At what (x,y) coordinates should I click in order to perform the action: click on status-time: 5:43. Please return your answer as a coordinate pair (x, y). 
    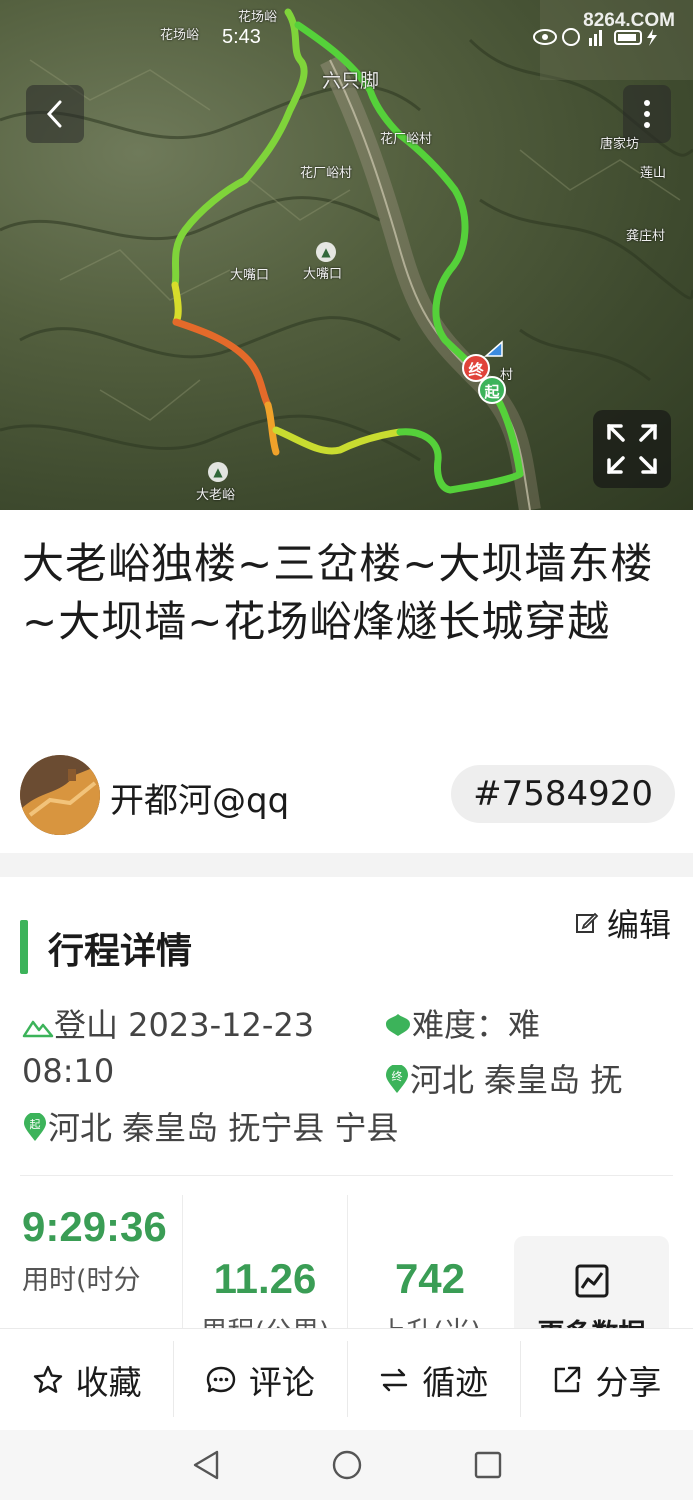
    Looking at the image, I should click on (241, 37).